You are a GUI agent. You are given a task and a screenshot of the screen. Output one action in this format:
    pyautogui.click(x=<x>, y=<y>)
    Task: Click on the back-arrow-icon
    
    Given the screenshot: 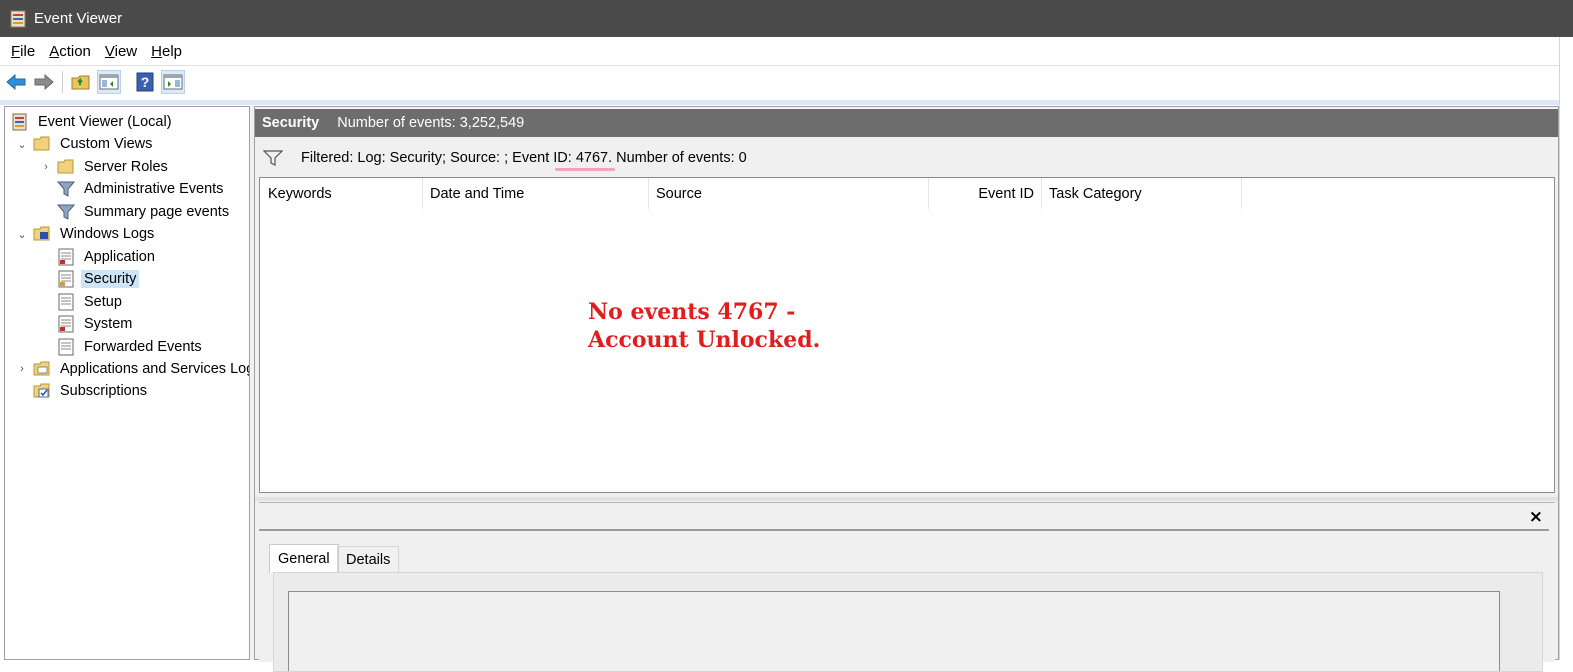 What is the action you would take?
    pyautogui.click(x=16, y=81)
    